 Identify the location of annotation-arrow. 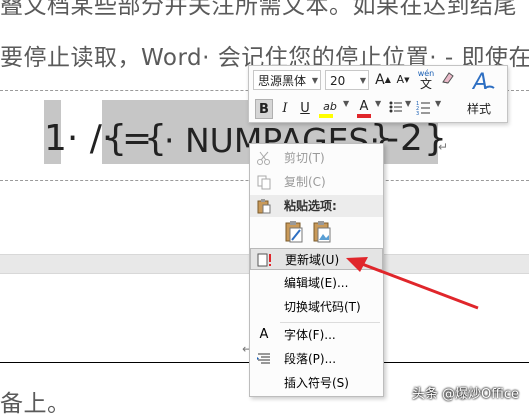
(412, 283).